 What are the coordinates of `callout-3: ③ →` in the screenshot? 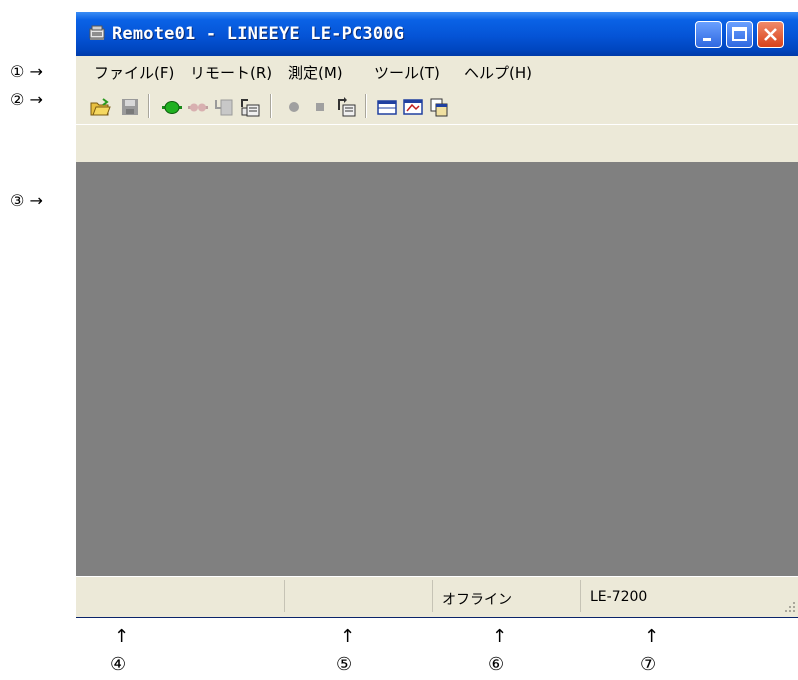 It's located at (26, 200).